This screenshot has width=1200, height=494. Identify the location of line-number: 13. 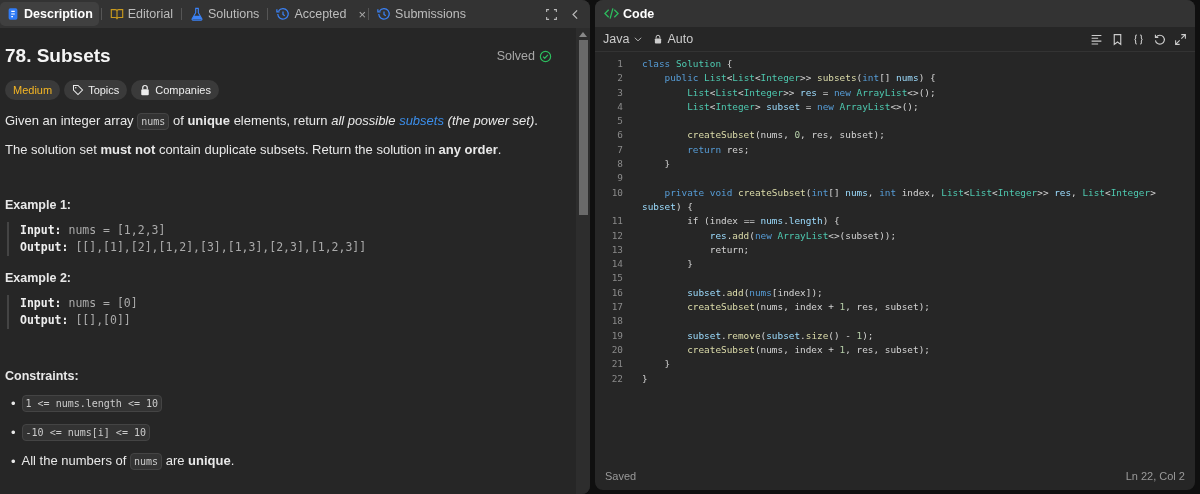
(616, 249).